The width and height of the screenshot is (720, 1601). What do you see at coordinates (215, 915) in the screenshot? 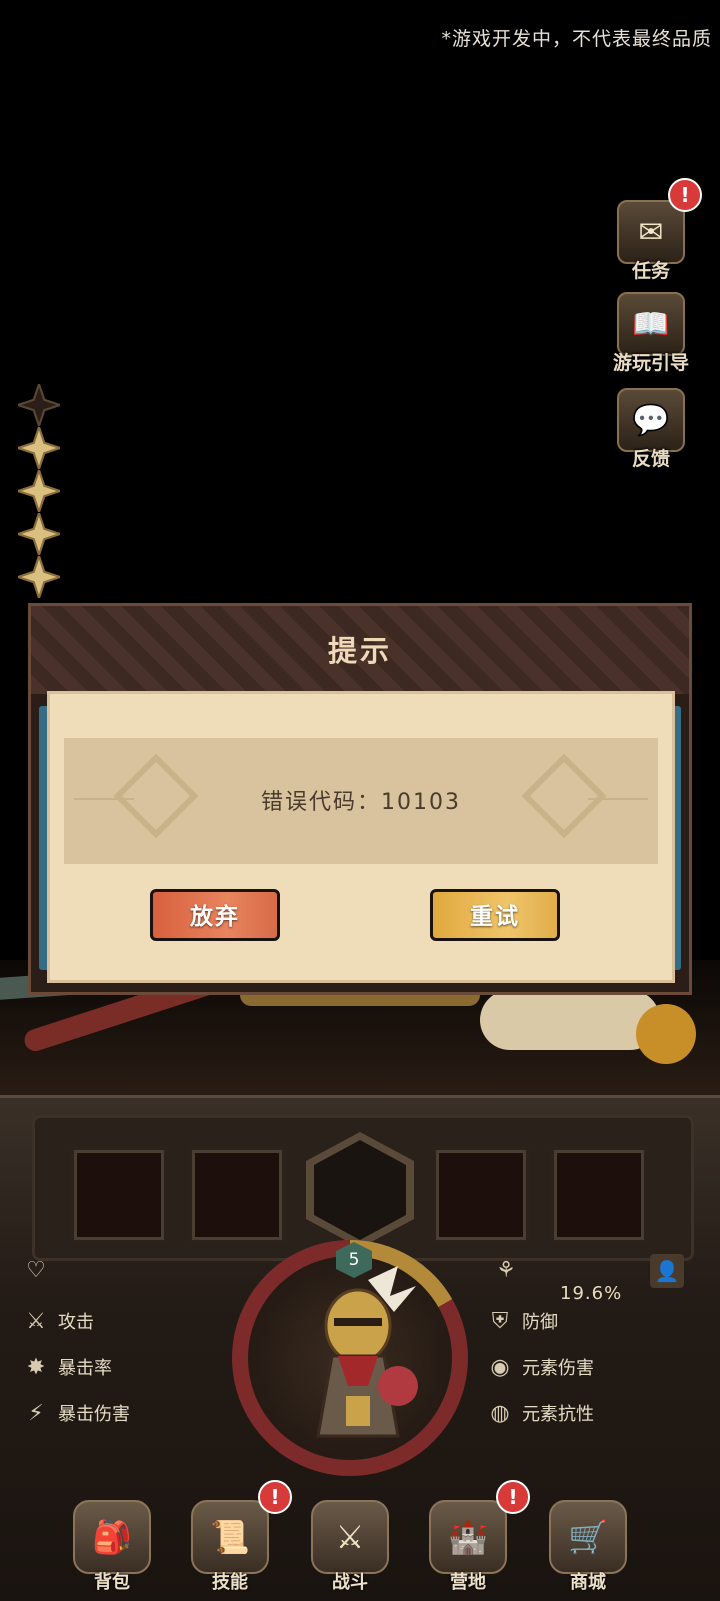
I see `abandon-button: 放弃` at bounding box center [215, 915].